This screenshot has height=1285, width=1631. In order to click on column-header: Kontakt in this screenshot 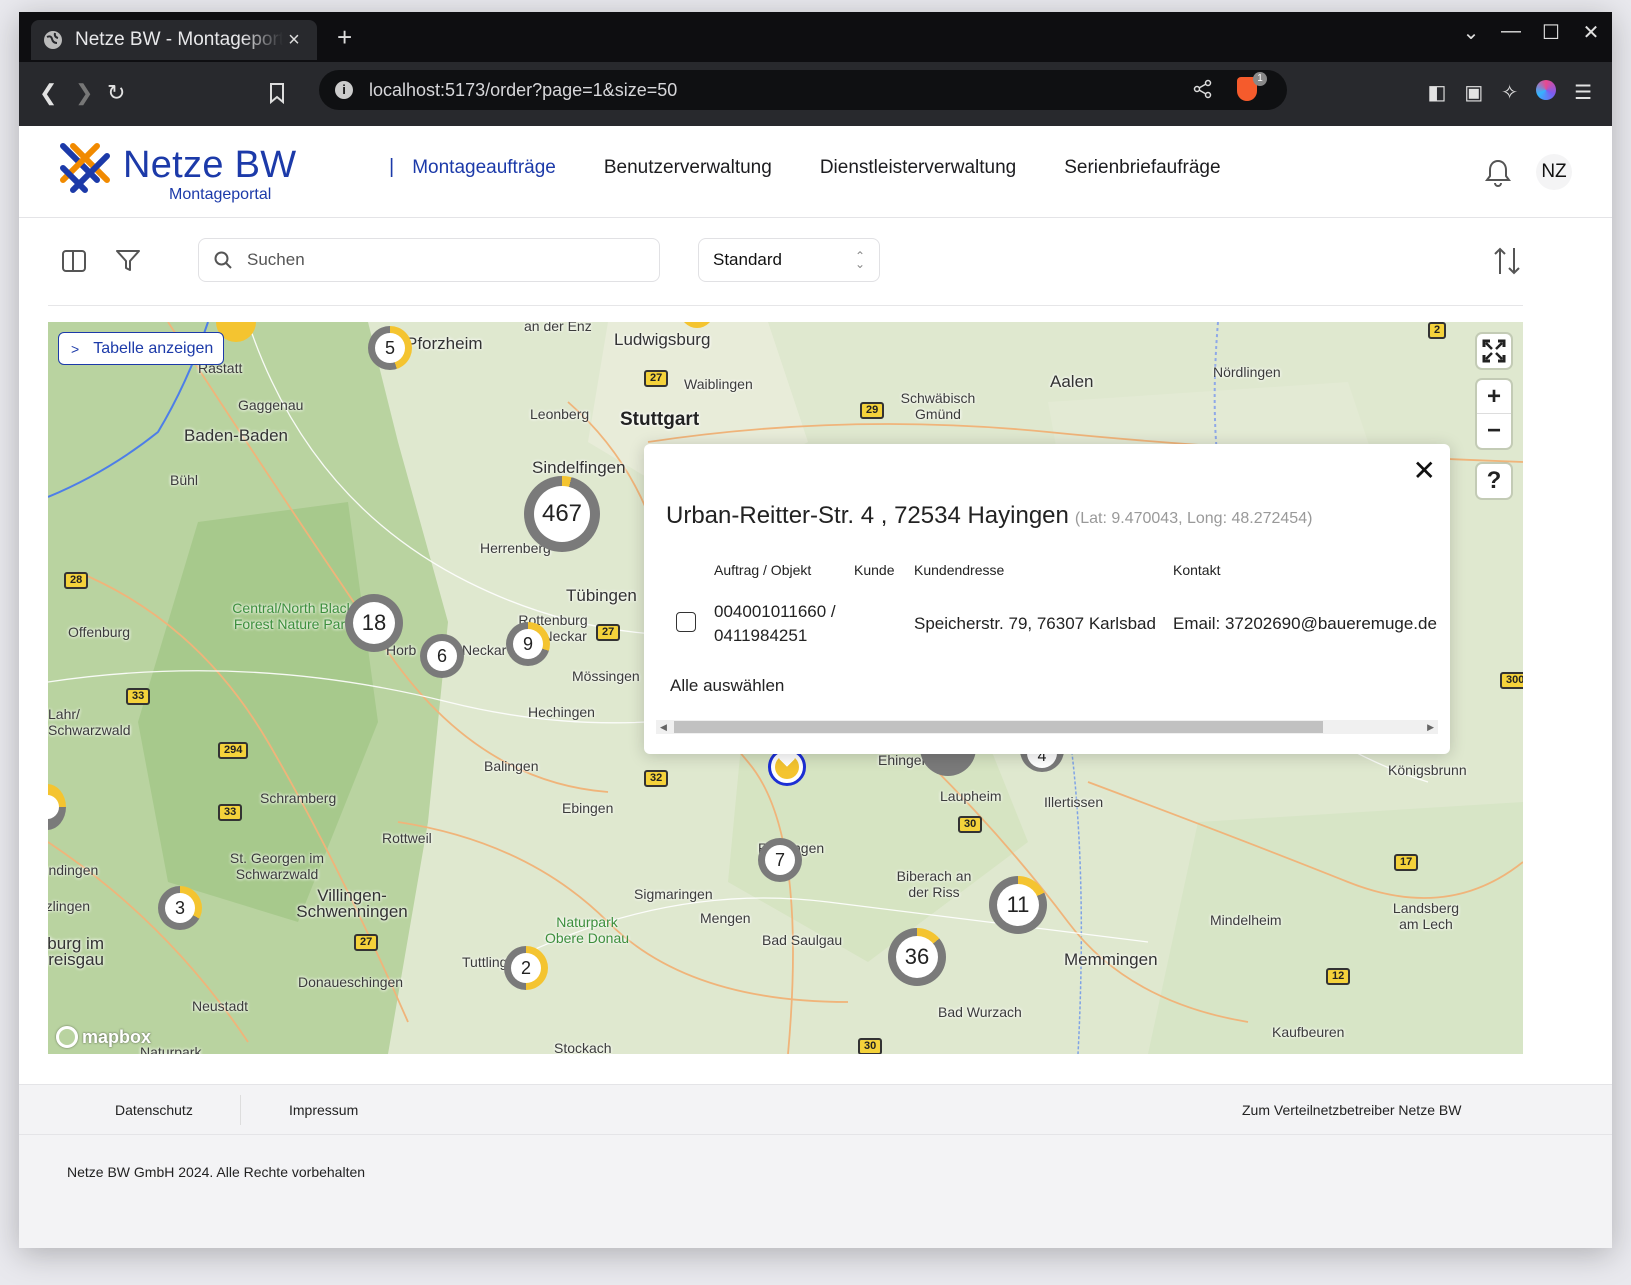, I will do `click(1197, 570)`.